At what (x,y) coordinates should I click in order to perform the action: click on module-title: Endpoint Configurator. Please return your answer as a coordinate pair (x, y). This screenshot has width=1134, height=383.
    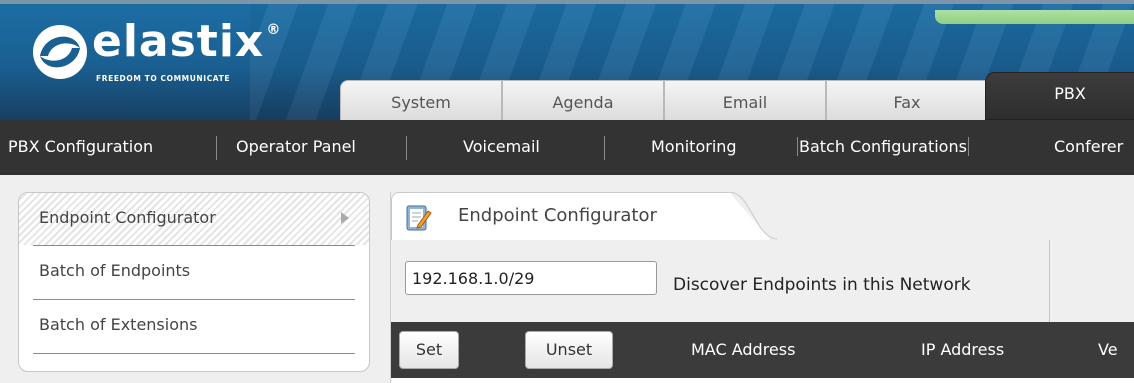
    Looking at the image, I should click on (557, 215).